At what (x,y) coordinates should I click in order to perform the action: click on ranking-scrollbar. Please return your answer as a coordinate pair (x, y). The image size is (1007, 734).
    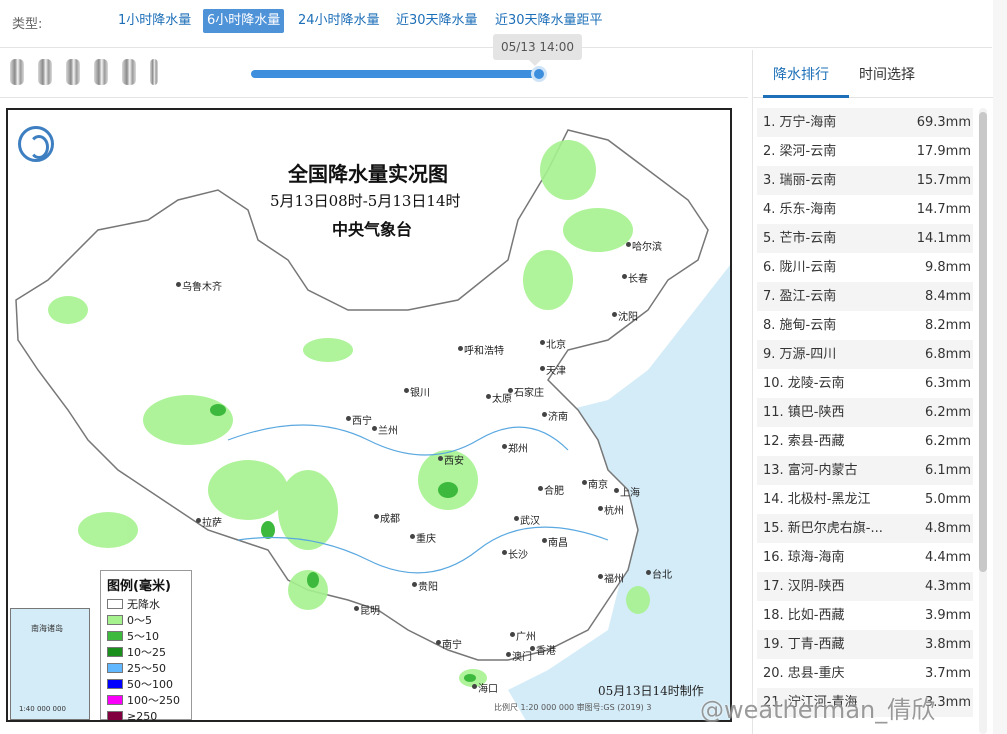
    Looking at the image, I should click on (983, 421).